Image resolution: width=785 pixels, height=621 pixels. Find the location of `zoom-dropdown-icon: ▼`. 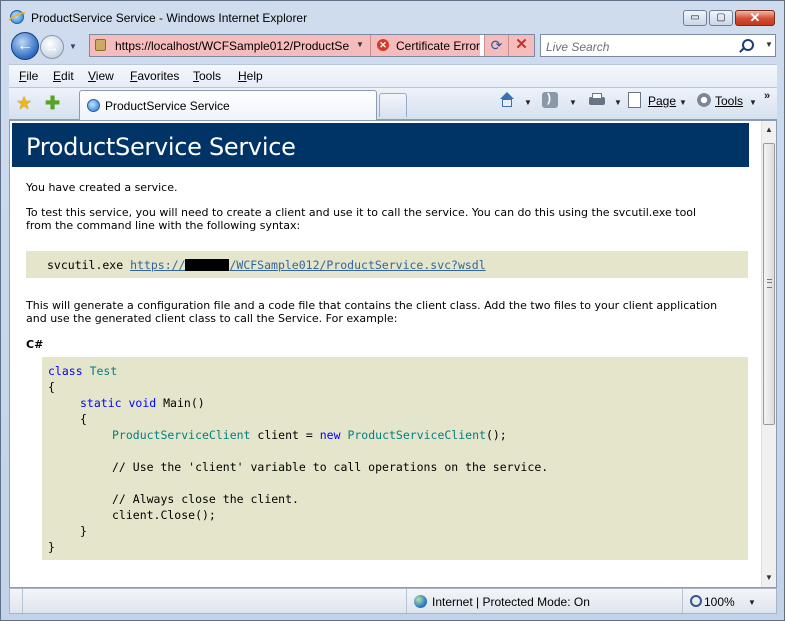

zoom-dropdown-icon: ▼ is located at coordinates (752, 602).